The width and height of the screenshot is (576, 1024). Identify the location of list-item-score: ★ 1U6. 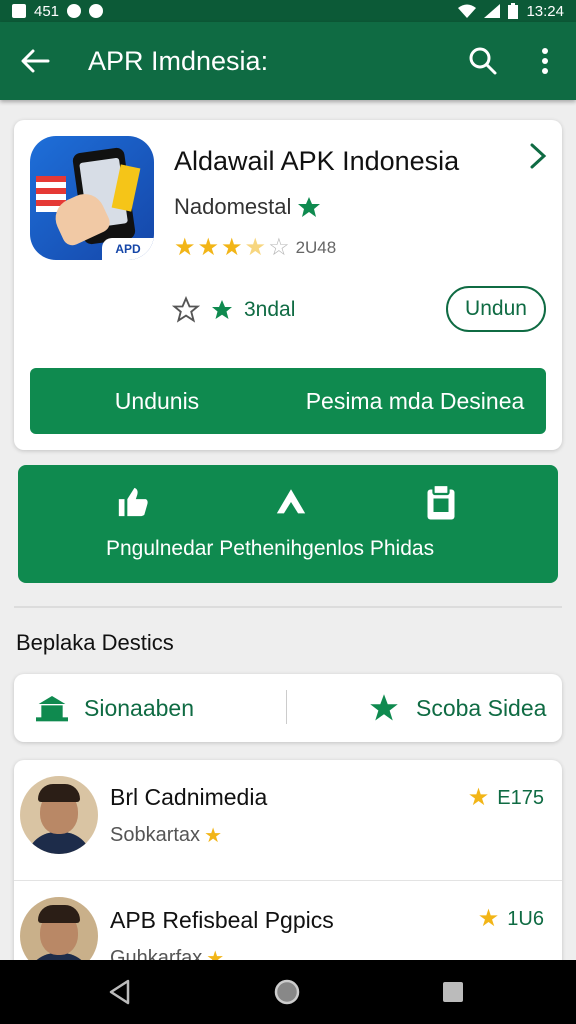
(511, 919).